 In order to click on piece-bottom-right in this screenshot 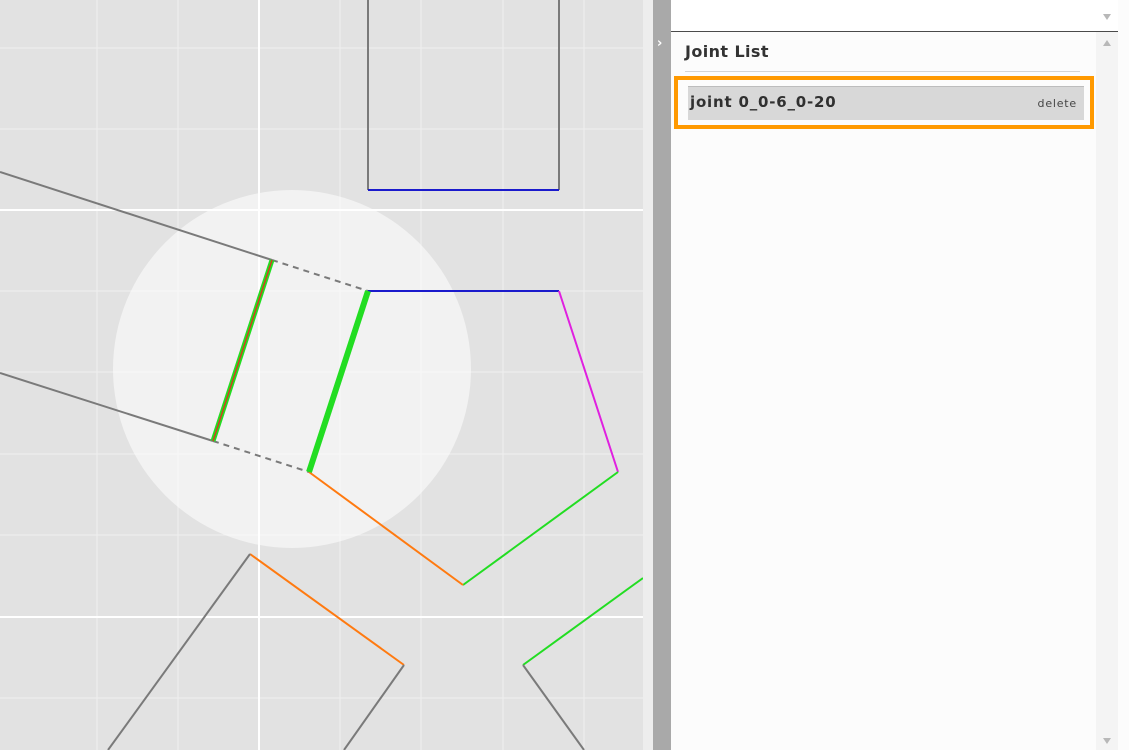, I will do `click(582, 663)`.